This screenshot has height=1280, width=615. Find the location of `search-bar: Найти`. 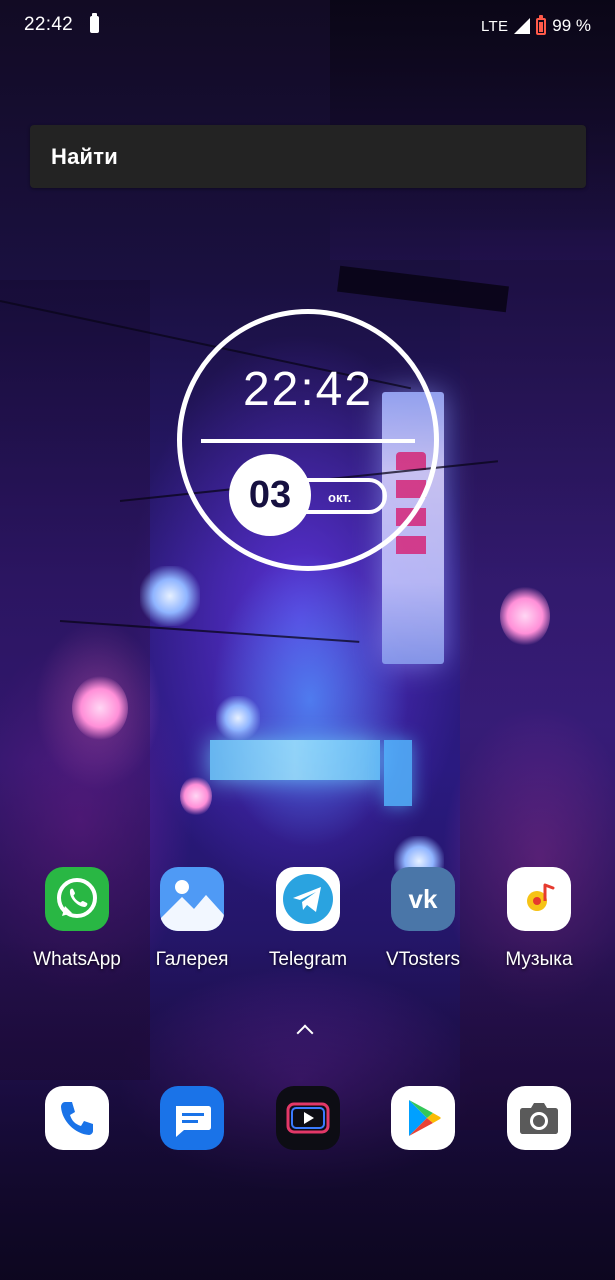

search-bar: Найти is located at coordinates (308, 156).